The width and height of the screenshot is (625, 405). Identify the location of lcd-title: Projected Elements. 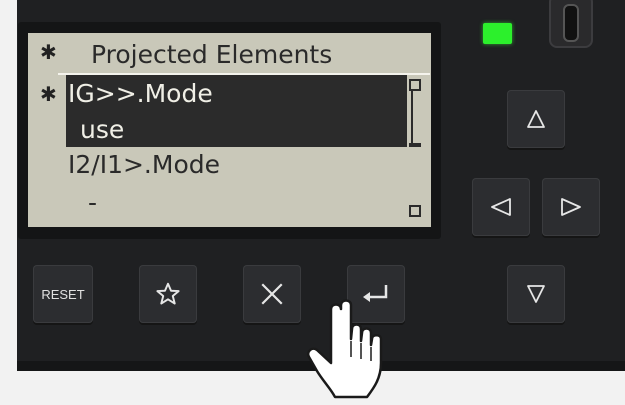
(212, 54).